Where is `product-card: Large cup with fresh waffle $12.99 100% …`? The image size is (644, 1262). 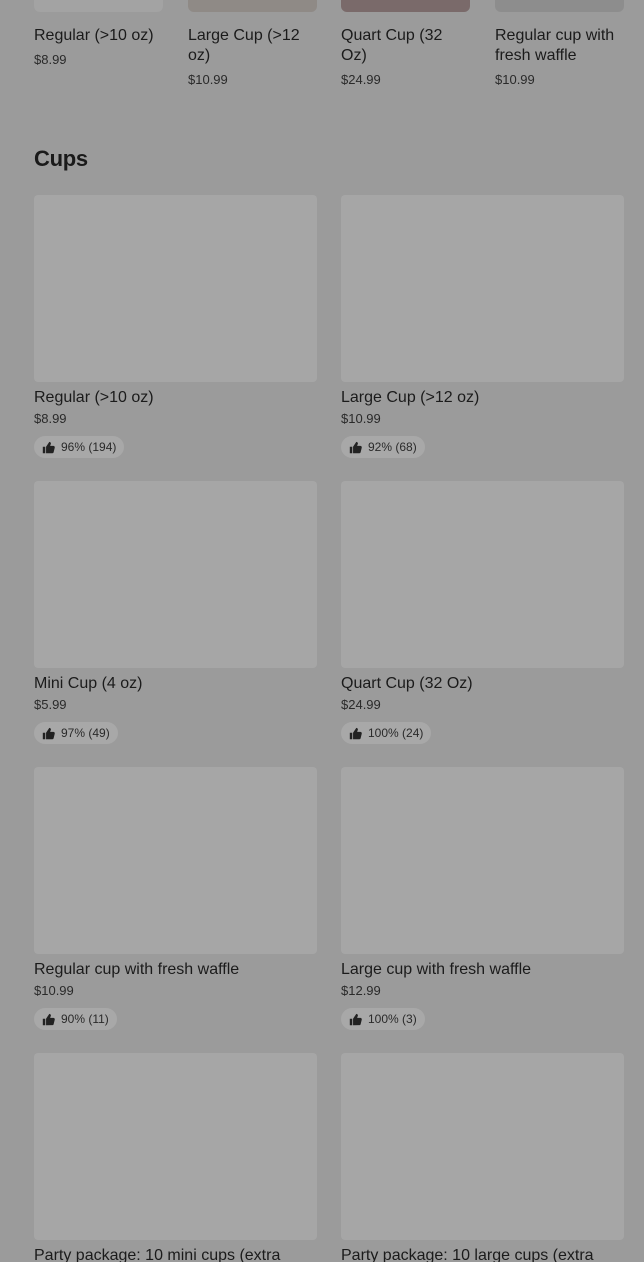 product-card: Large cup with fresh waffle $12.99 100% … is located at coordinates (482, 899).